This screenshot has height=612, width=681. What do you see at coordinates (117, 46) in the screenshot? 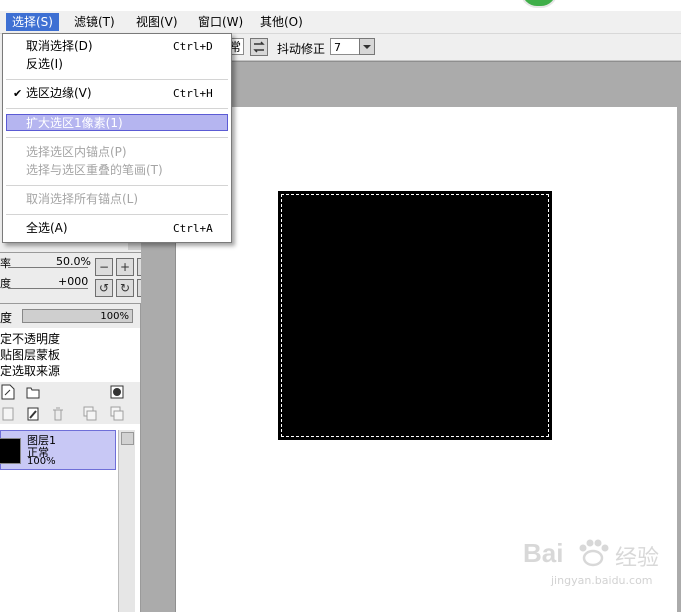
I see `menu-item-deselect: 取消选择(D) Ctrl+D` at bounding box center [117, 46].